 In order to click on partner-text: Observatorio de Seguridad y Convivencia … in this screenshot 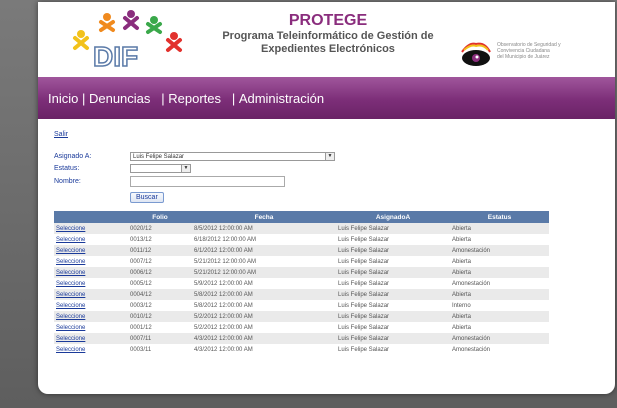, I will do `click(552, 51)`.